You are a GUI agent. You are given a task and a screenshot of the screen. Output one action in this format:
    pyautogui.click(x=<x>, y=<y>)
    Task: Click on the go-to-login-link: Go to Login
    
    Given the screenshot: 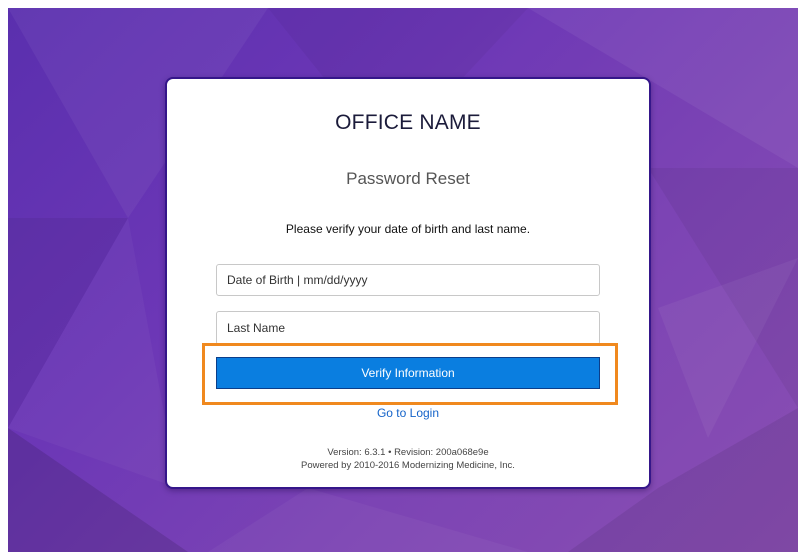 What is the action you would take?
    pyautogui.click(x=408, y=413)
    